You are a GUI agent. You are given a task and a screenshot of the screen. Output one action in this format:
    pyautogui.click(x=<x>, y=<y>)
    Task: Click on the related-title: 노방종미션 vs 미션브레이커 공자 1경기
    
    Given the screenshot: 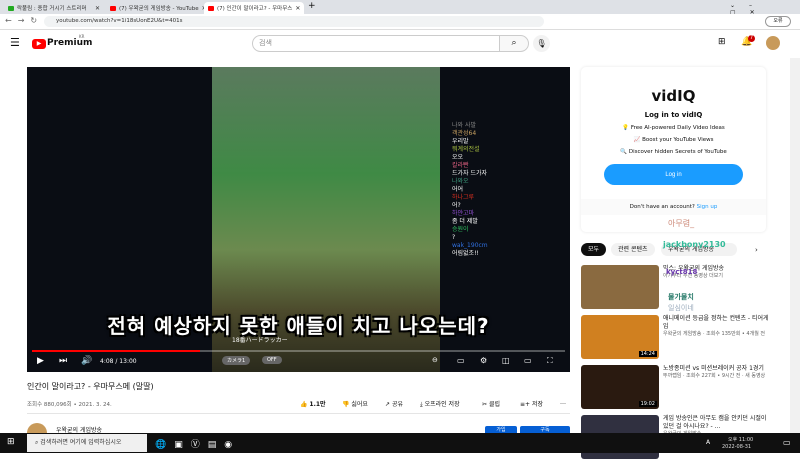 What is the action you would take?
    pyautogui.click(x=718, y=369)
    